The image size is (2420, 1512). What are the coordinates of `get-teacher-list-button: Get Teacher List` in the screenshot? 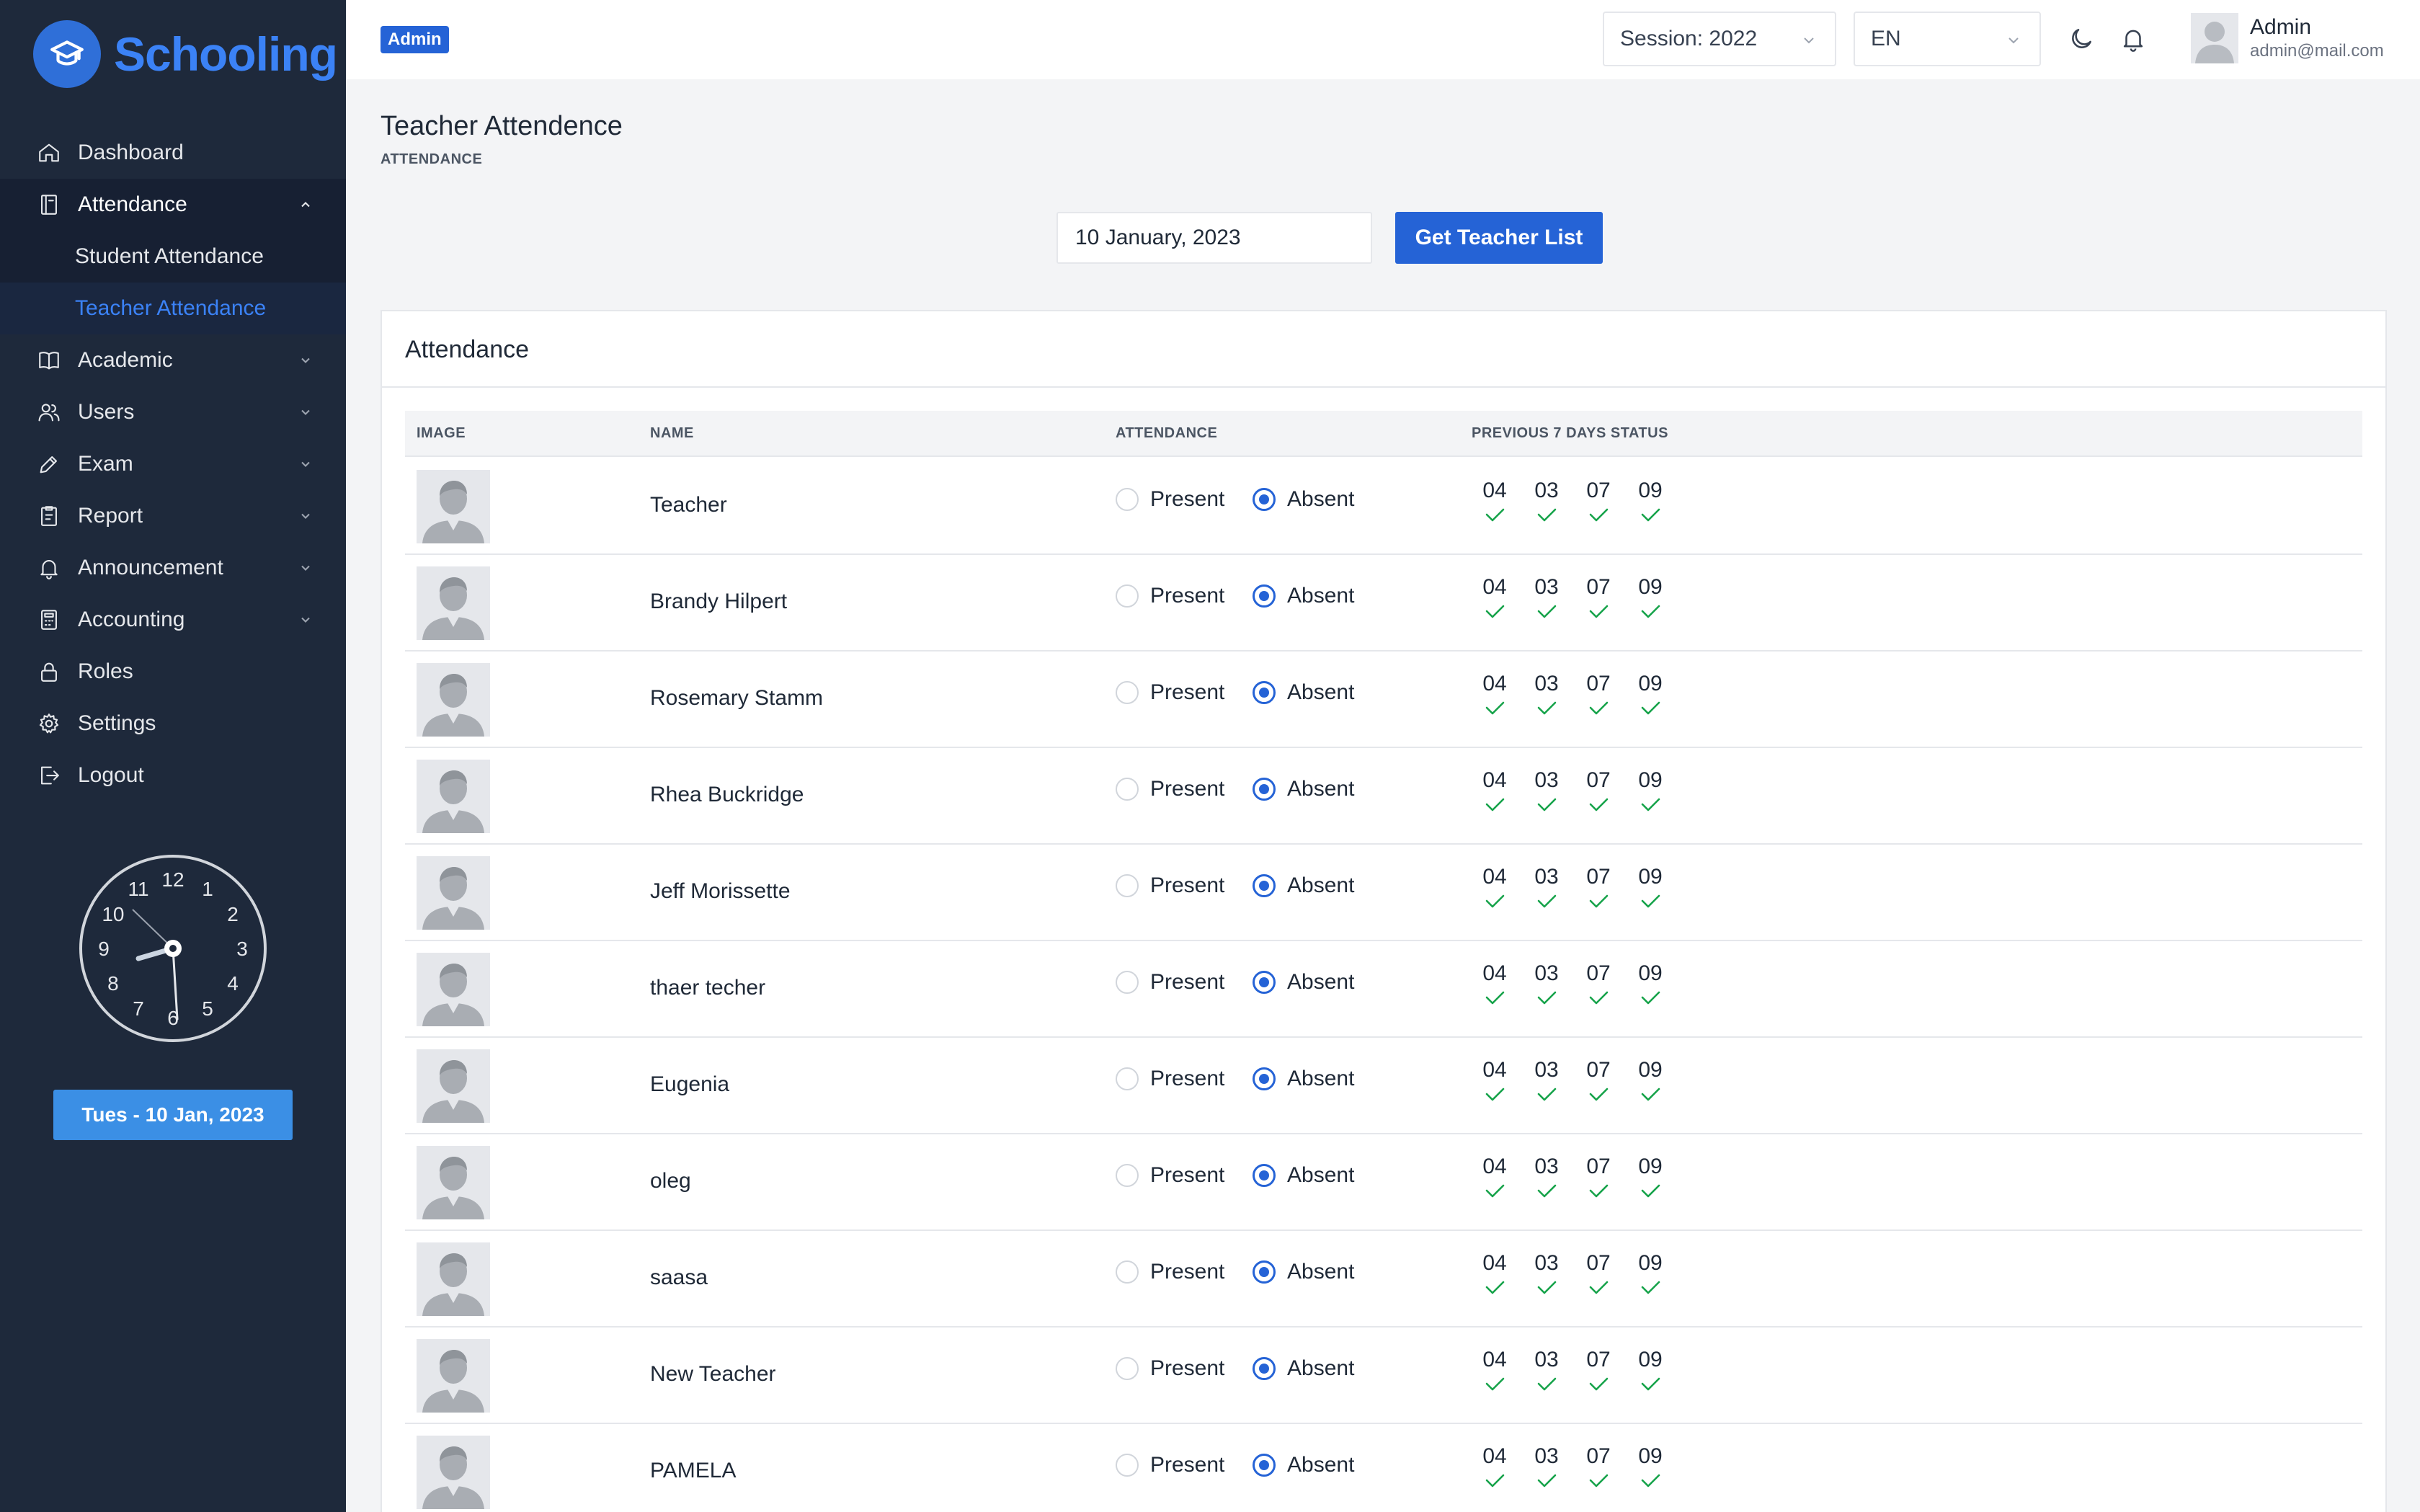 It's located at (1499, 238).